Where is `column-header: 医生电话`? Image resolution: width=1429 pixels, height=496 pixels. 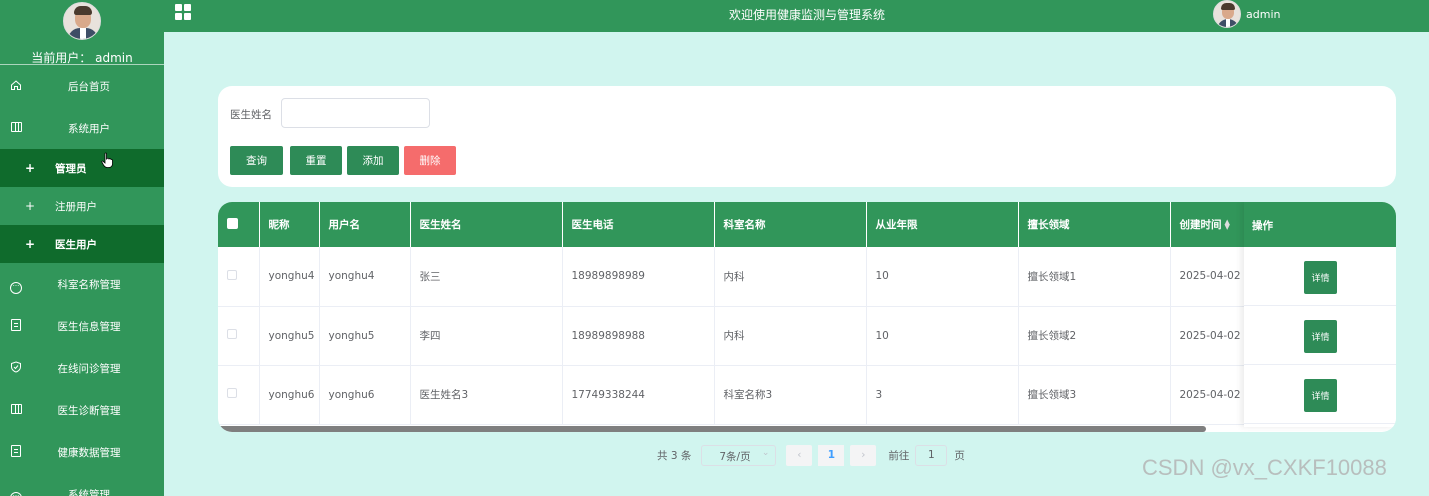
column-header: 医生电话 is located at coordinates (638, 224).